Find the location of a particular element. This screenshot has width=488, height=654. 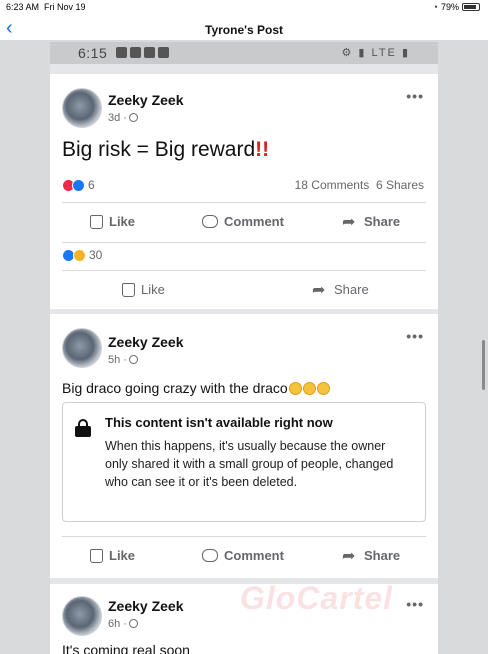

engagement-counts: 18 Comments 6 Shares is located at coordinates (359, 185).